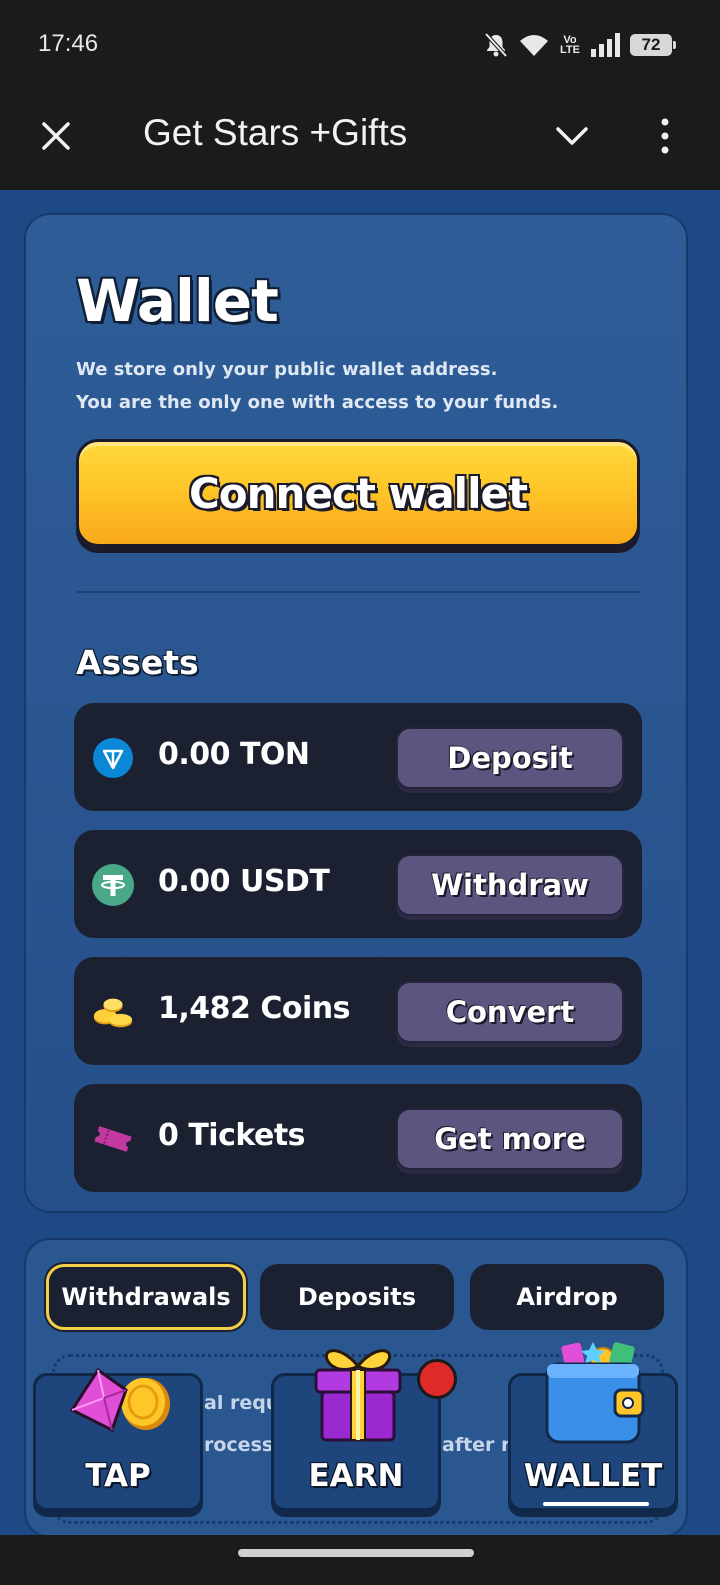  What do you see at coordinates (146, 1297) in the screenshot?
I see `tab-withdrawals: Withdrawals` at bounding box center [146, 1297].